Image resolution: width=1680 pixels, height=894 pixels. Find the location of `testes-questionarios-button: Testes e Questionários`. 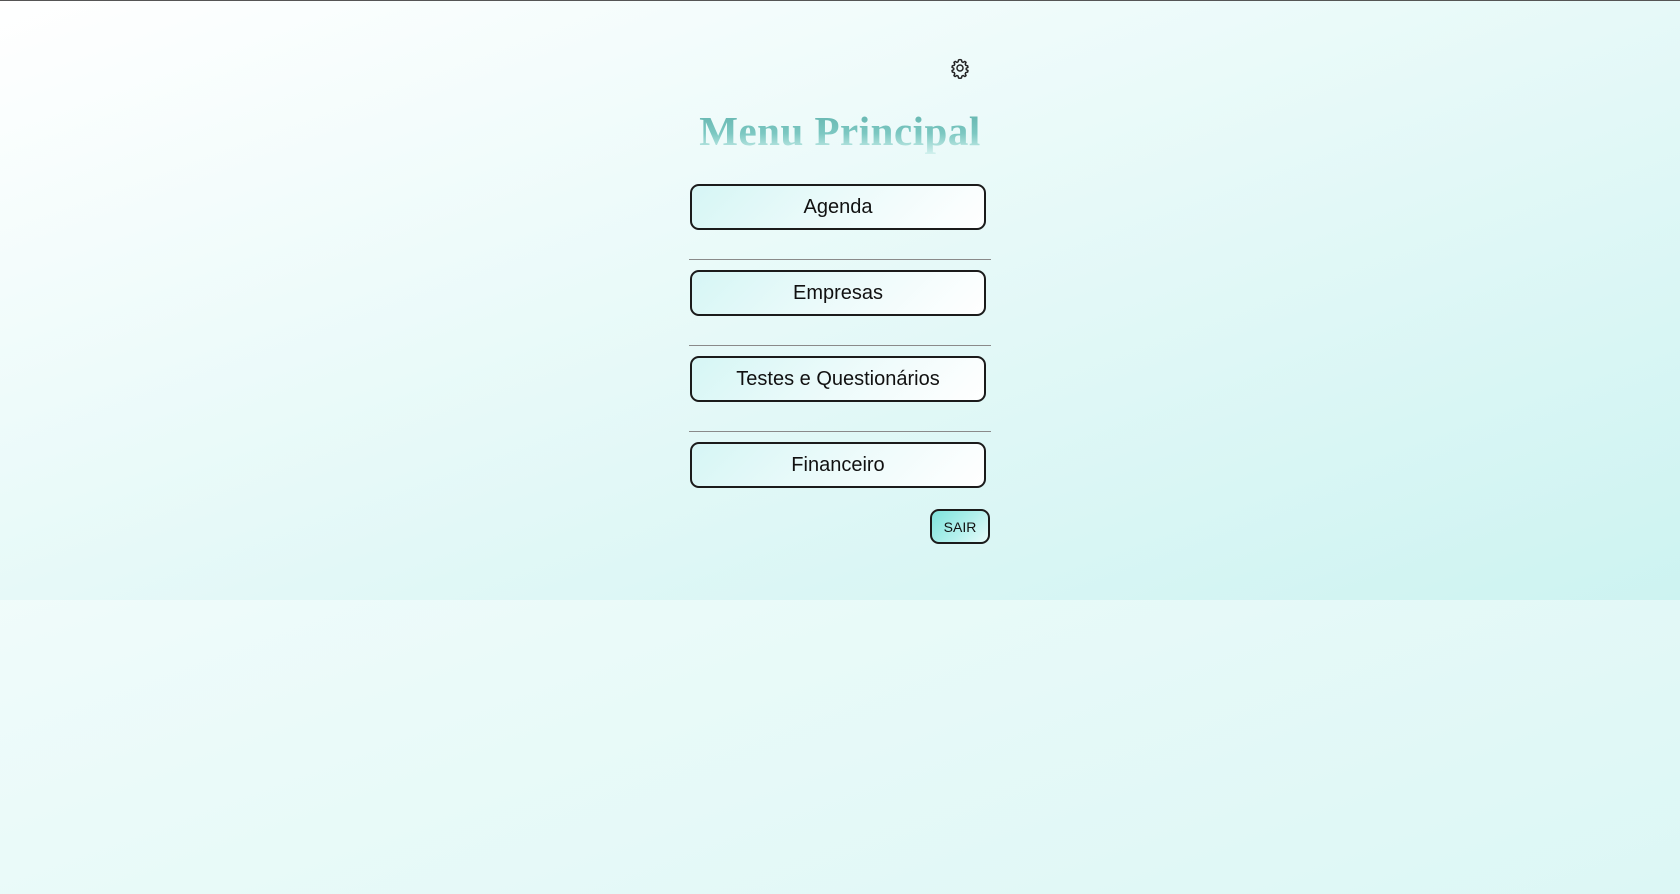

testes-questionarios-button: Testes e Questionários is located at coordinates (838, 379).